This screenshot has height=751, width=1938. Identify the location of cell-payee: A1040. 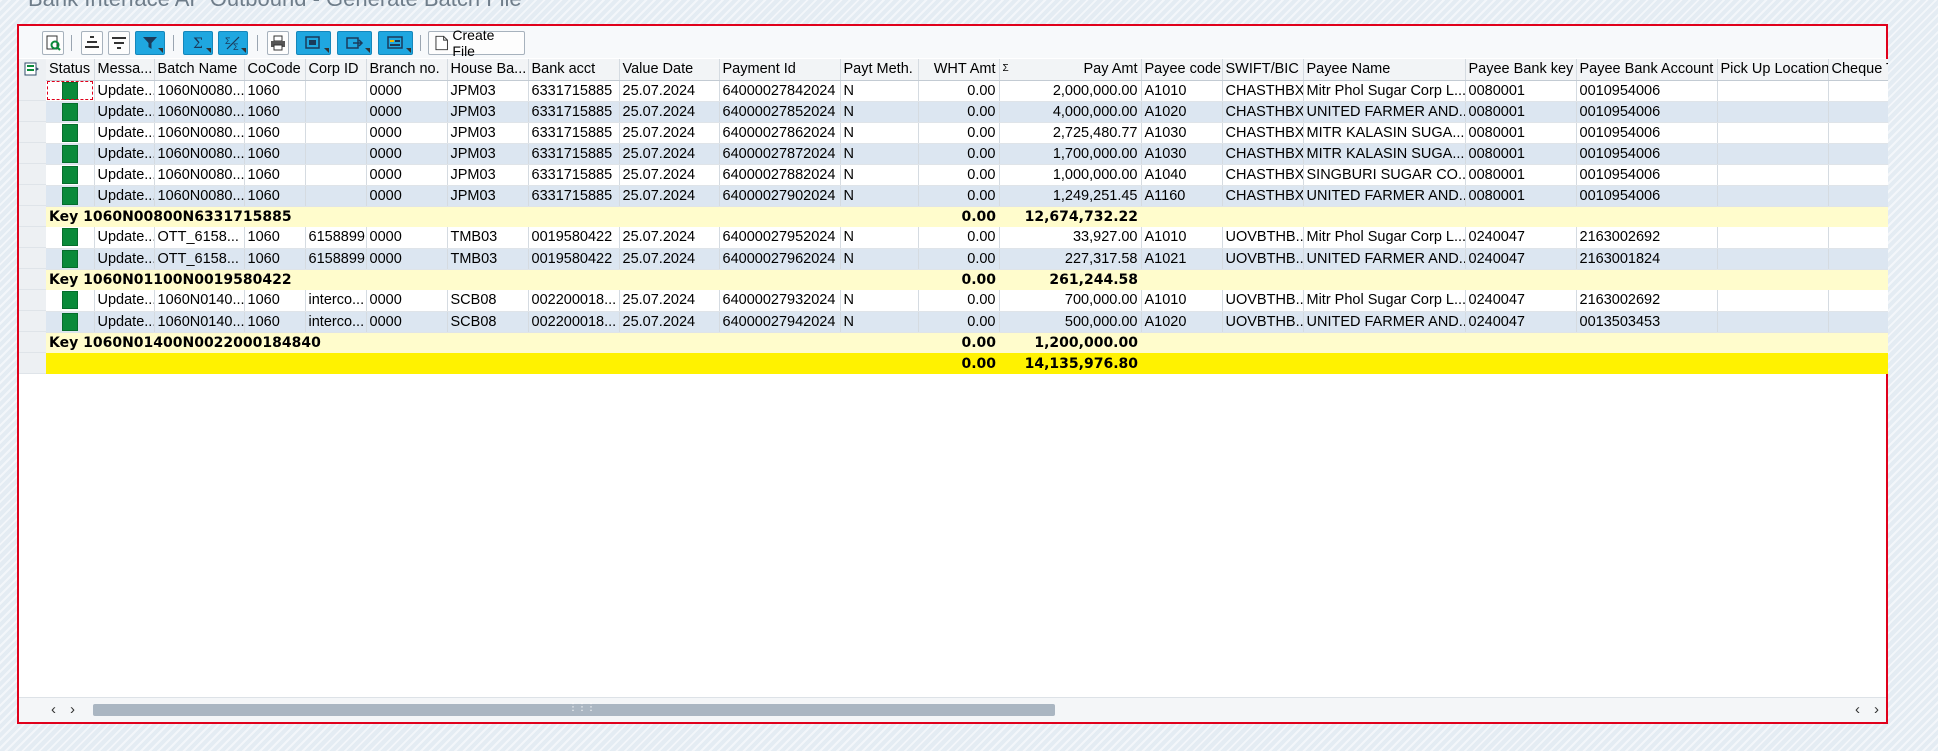
(1182, 175).